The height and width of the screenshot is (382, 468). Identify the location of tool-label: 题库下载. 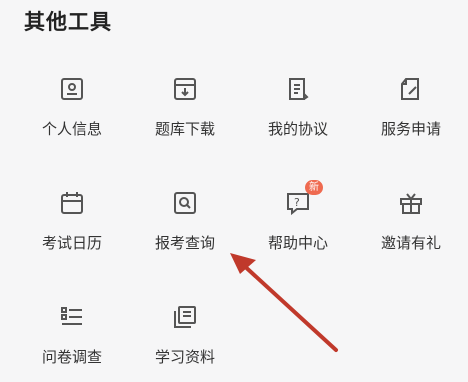
(184, 129).